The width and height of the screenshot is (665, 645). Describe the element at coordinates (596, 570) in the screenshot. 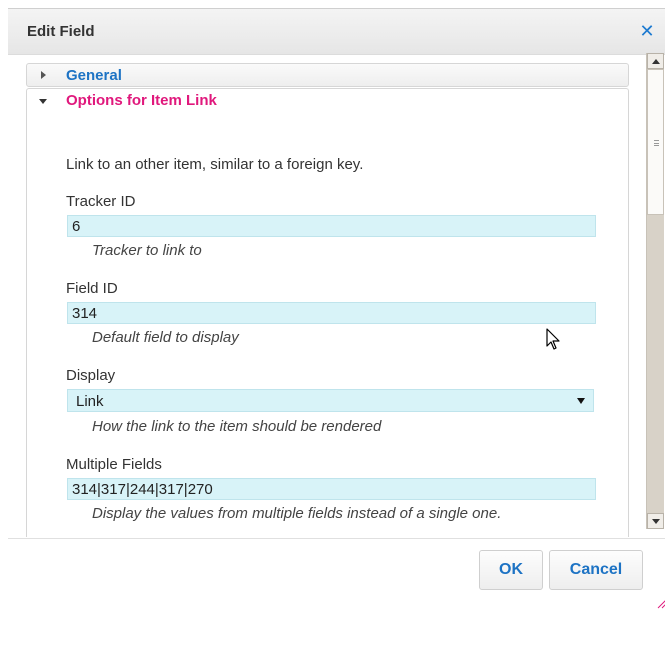

I see `cancel-button: Cancel` at that location.